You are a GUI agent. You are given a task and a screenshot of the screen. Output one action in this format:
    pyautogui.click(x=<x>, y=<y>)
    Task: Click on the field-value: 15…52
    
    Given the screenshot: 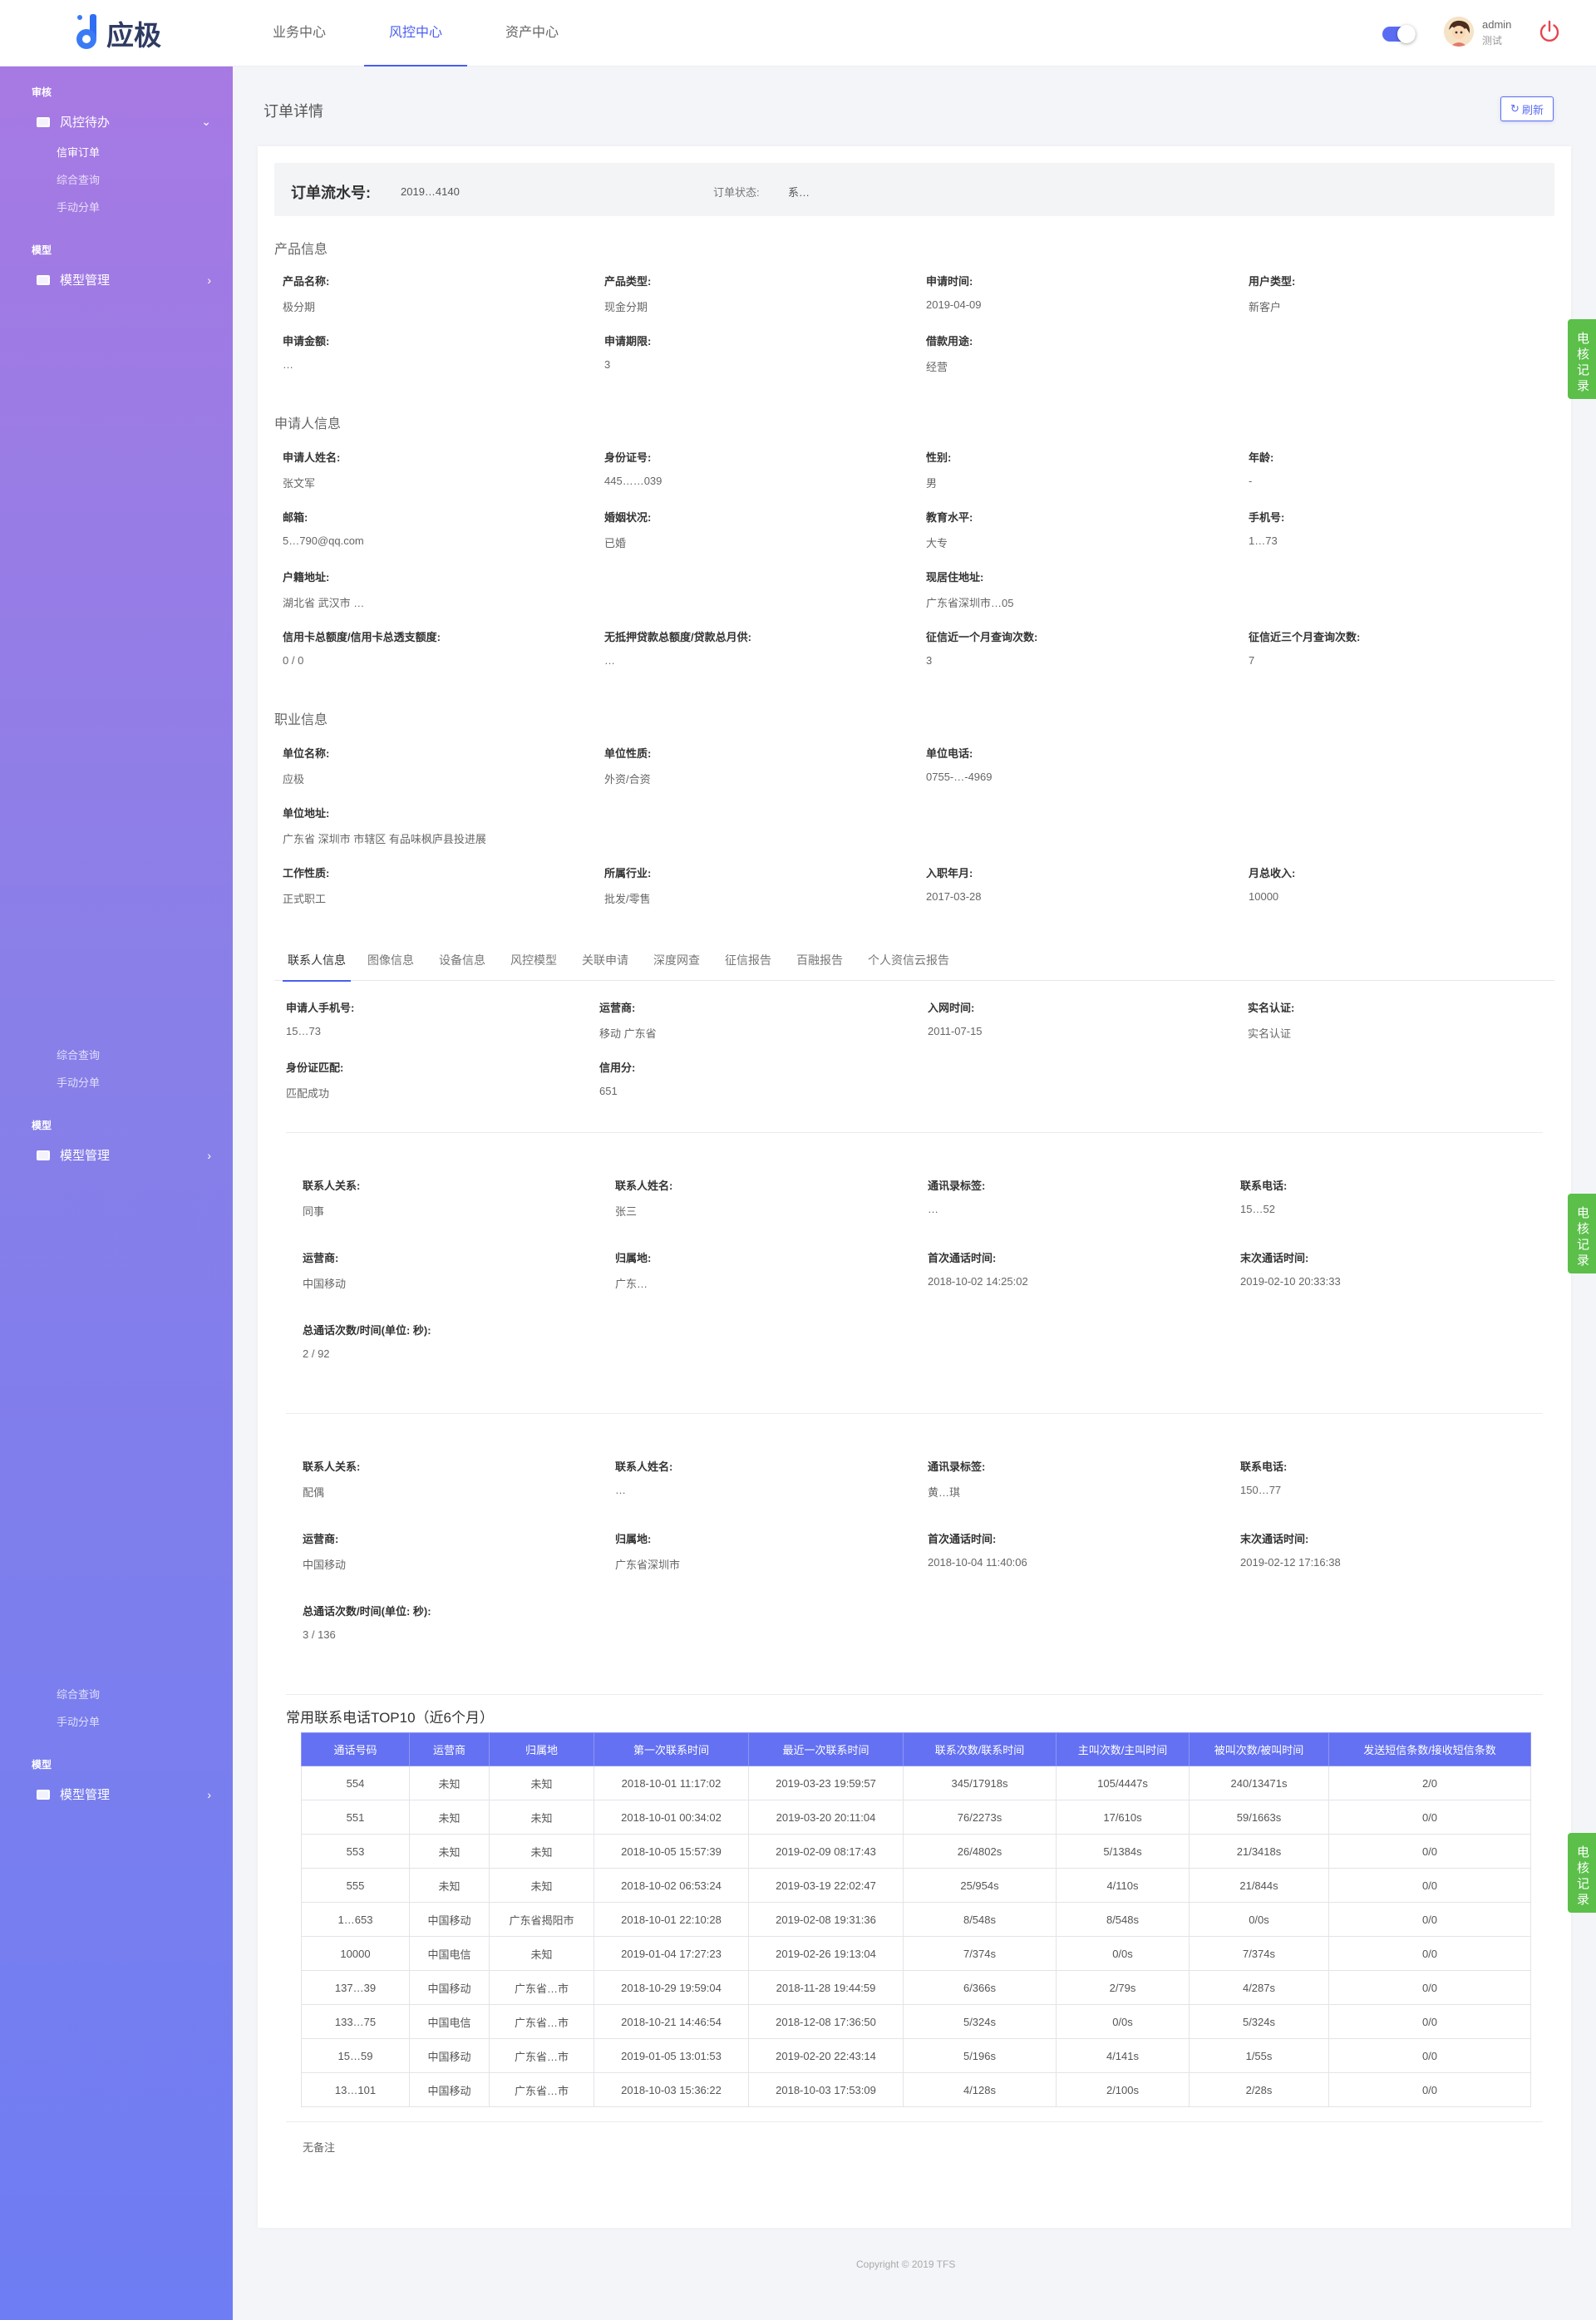 What is the action you would take?
    pyautogui.click(x=1257, y=1209)
    